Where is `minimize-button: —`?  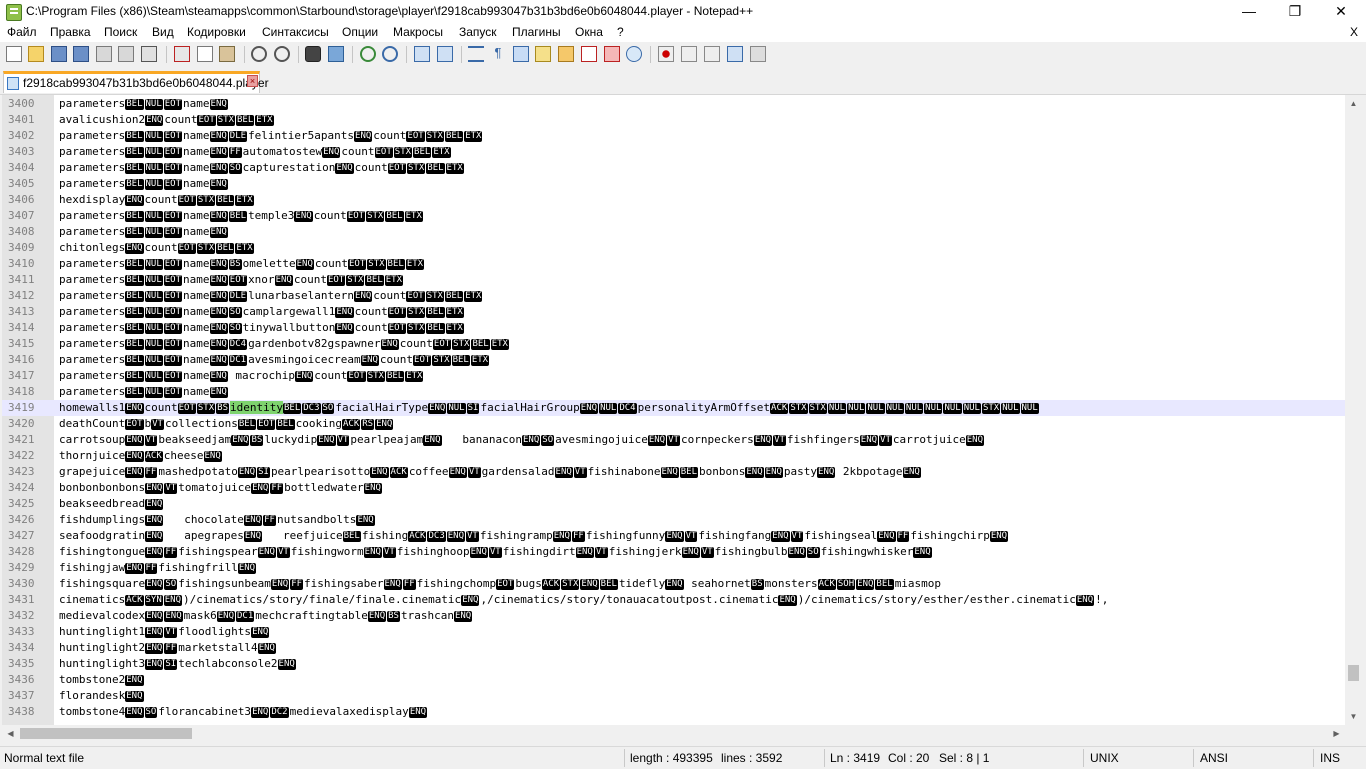
minimize-button: — is located at coordinates (1249, 12).